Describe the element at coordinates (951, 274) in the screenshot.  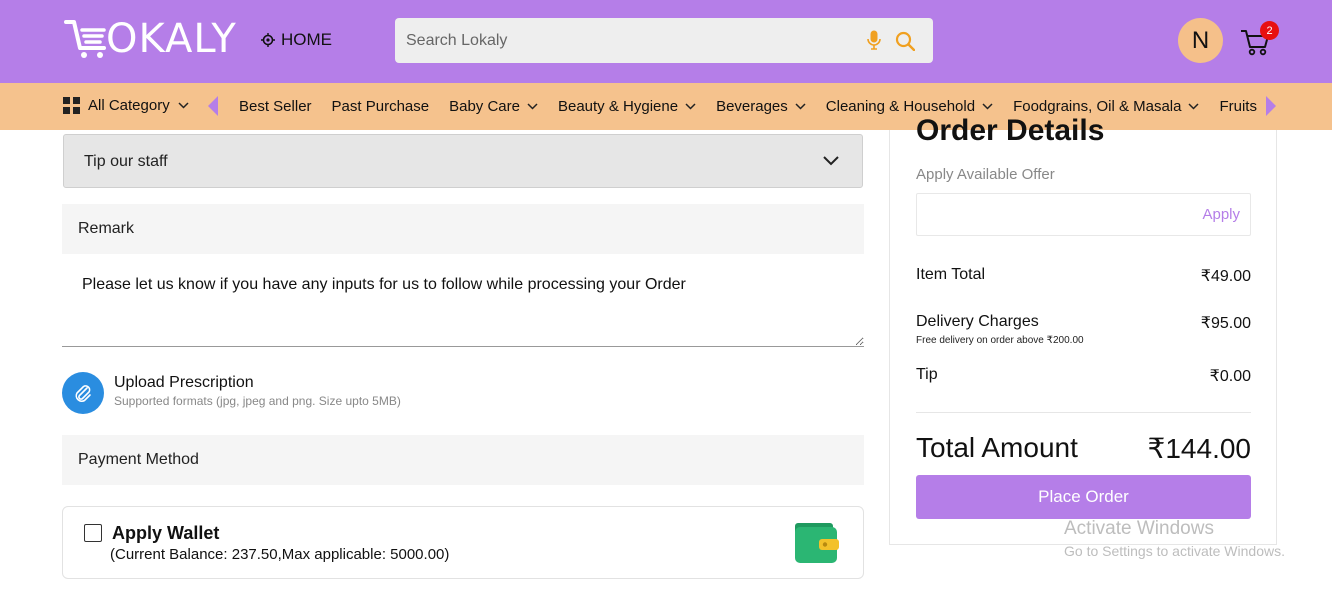
I see `item-total-label: Item Total` at that location.